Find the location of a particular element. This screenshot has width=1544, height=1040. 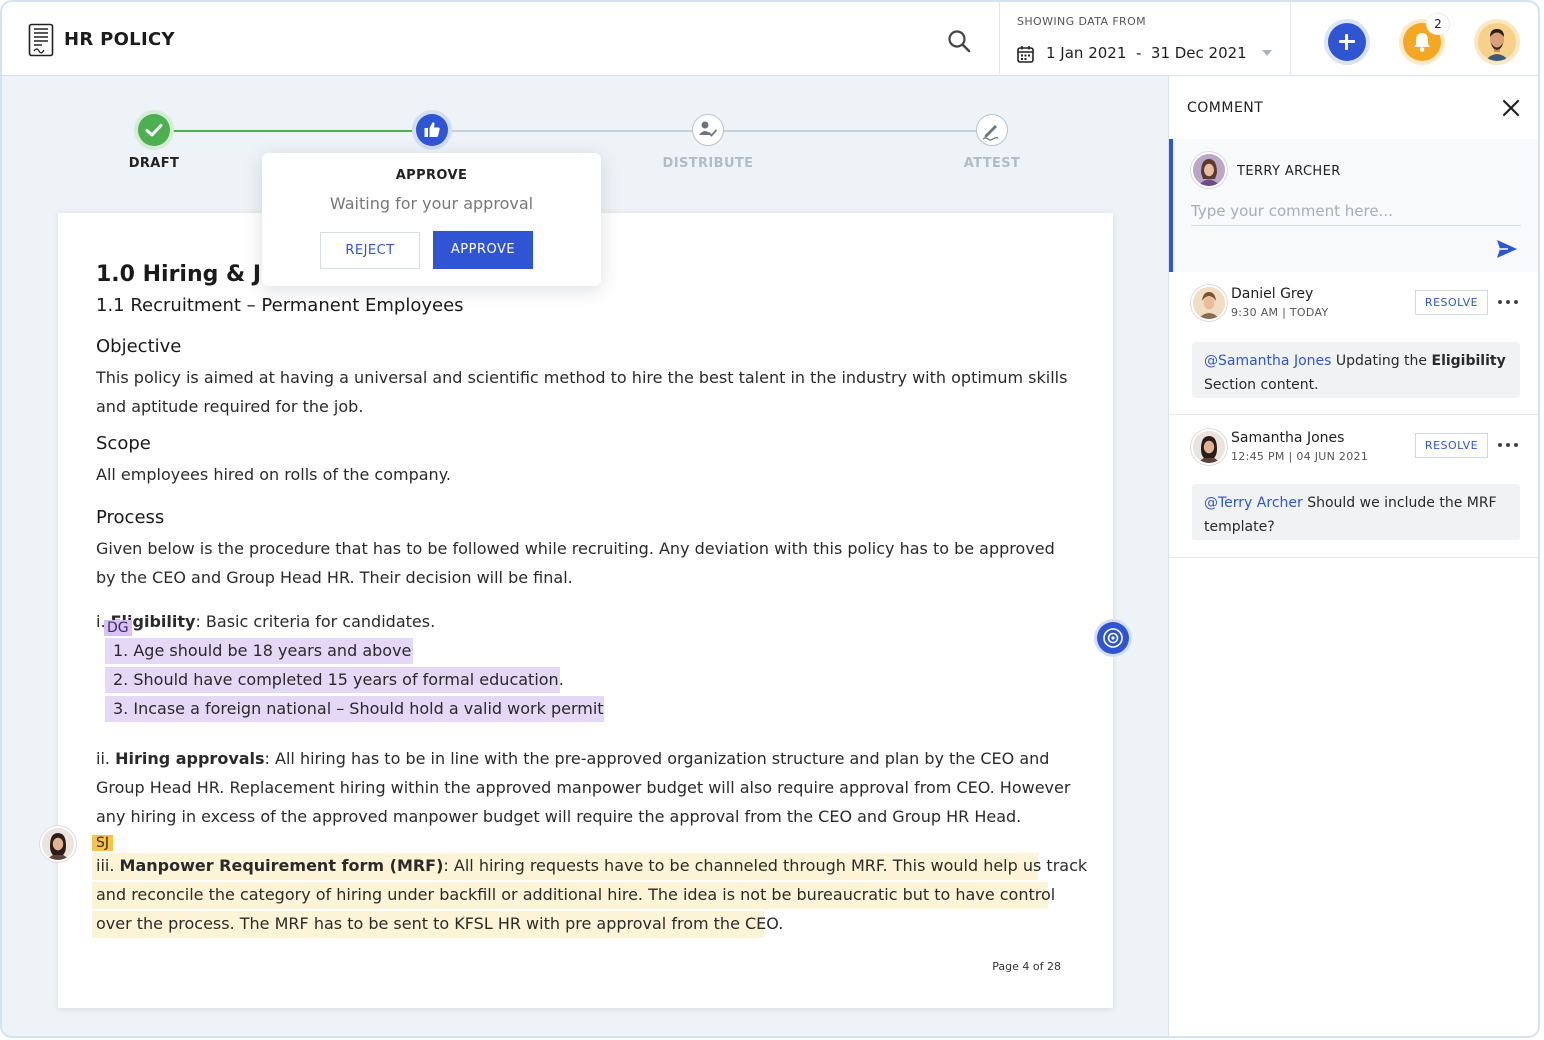

target-icon is located at coordinates (1113, 638).